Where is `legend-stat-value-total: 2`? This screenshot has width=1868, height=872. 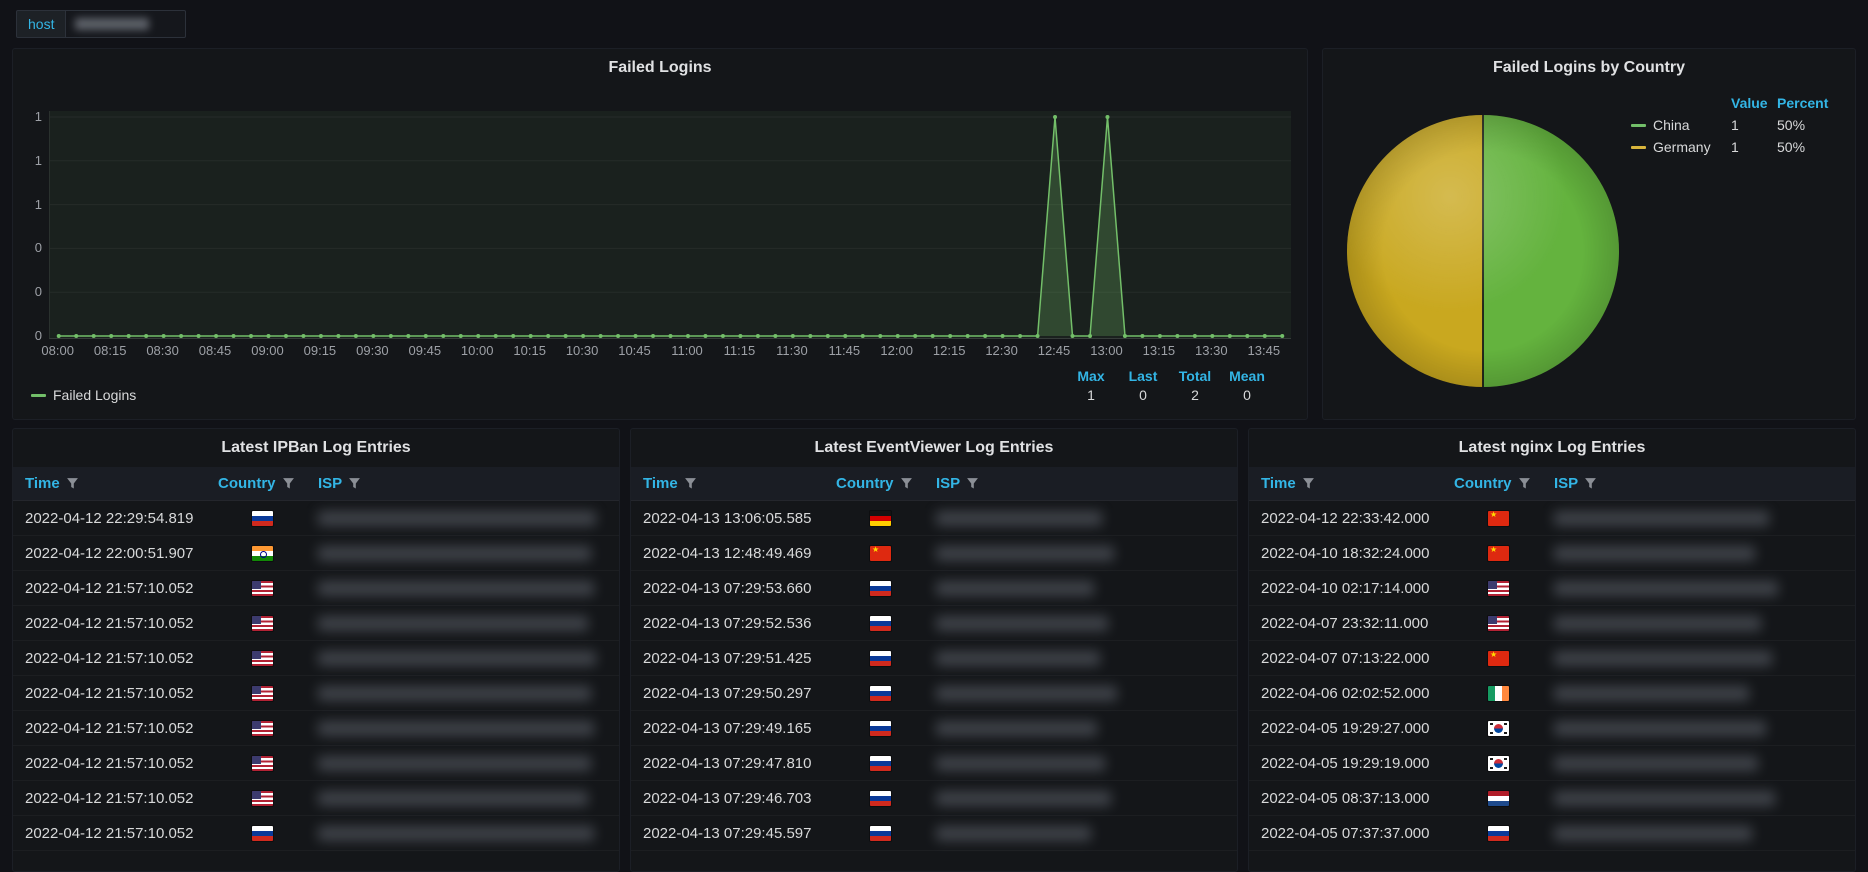 legend-stat-value-total: 2 is located at coordinates (1195, 395).